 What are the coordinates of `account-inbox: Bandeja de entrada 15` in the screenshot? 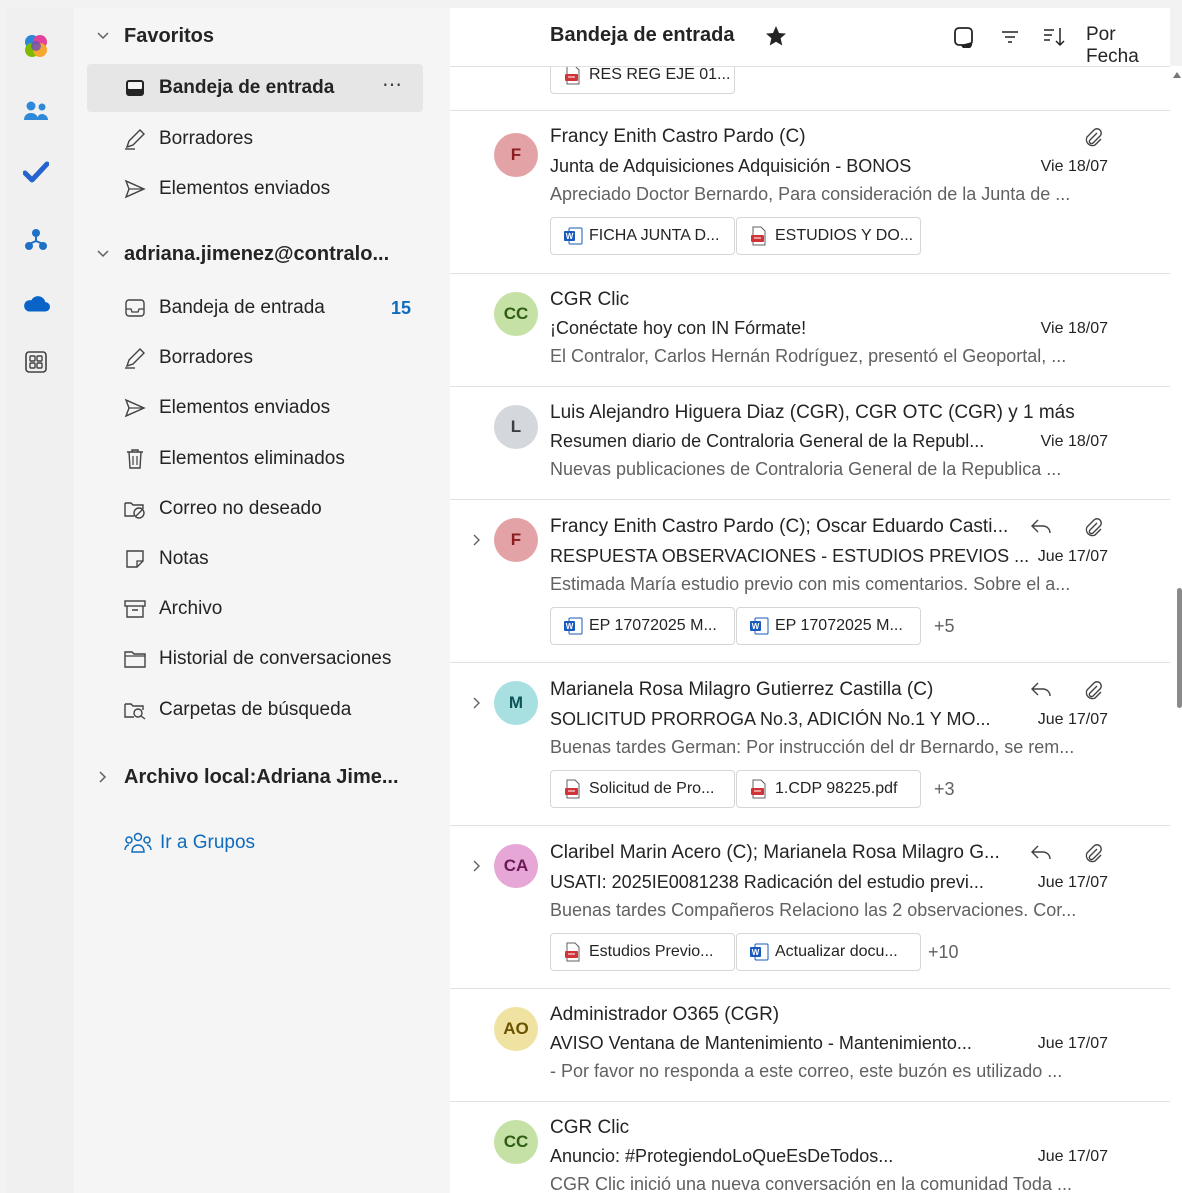 It's located at (255, 308).